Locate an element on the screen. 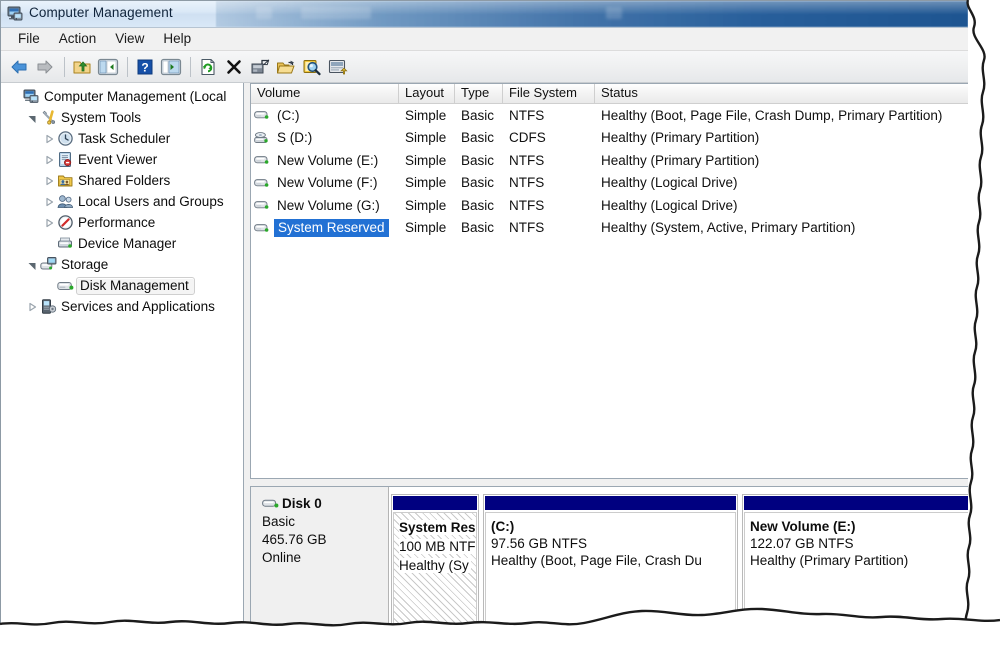  sidebar-item-computer-management-local: Computer Management (Local is located at coordinates (122, 96).